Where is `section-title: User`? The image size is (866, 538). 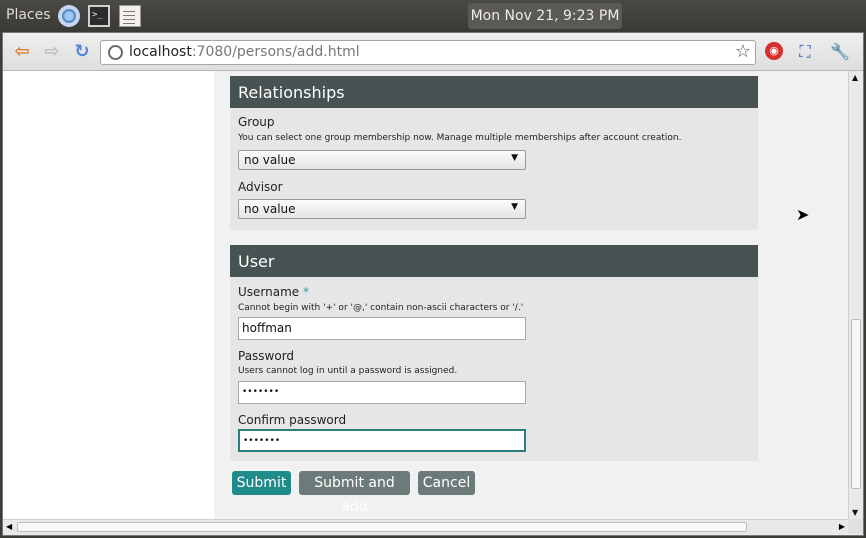 section-title: User is located at coordinates (494, 261).